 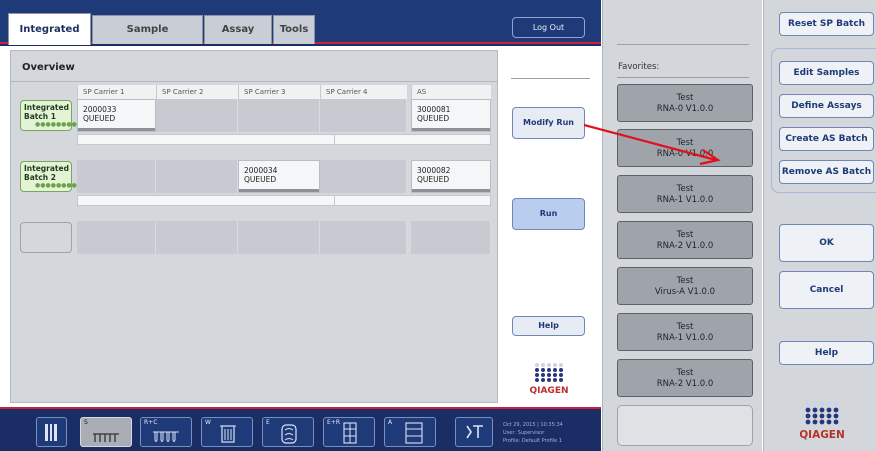 I want to click on edit-samples-button: Edit Samples, so click(x=826, y=73).